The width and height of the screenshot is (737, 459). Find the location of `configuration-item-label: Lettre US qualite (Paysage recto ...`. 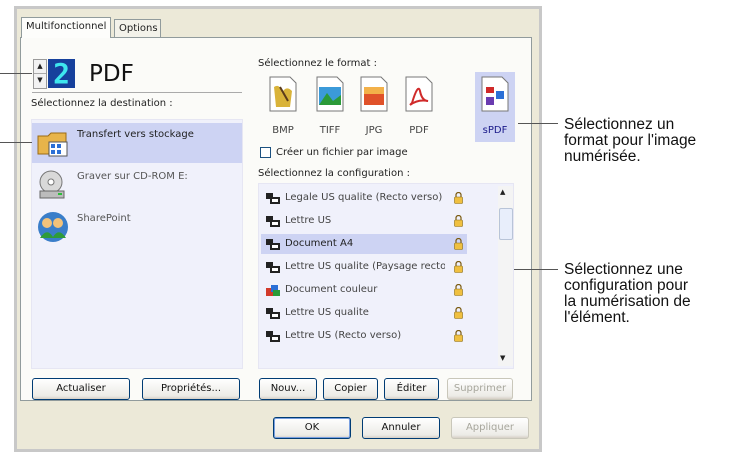

configuration-item-label: Lettre US qualite (Paysage recto ... is located at coordinates (365, 266).